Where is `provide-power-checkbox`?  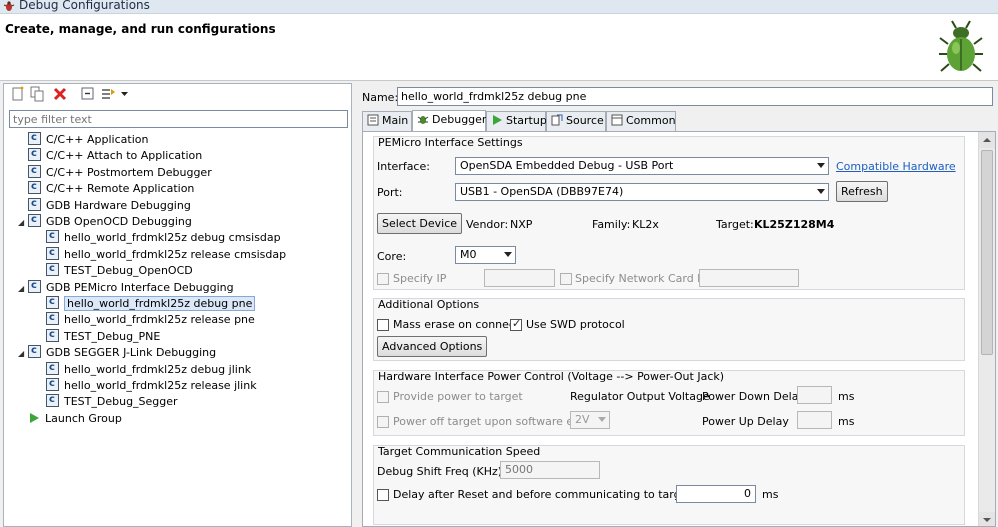
provide-power-checkbox is located at coordinates (383, 397).